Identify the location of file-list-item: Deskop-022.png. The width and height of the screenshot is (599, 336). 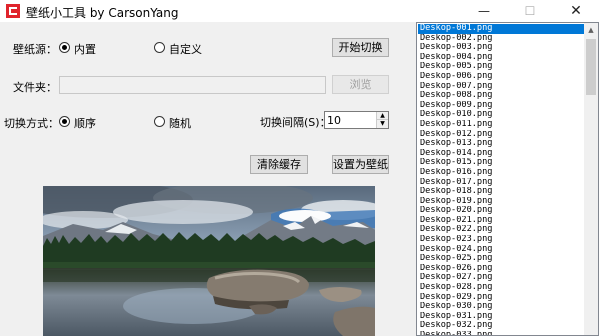
(501, 230).